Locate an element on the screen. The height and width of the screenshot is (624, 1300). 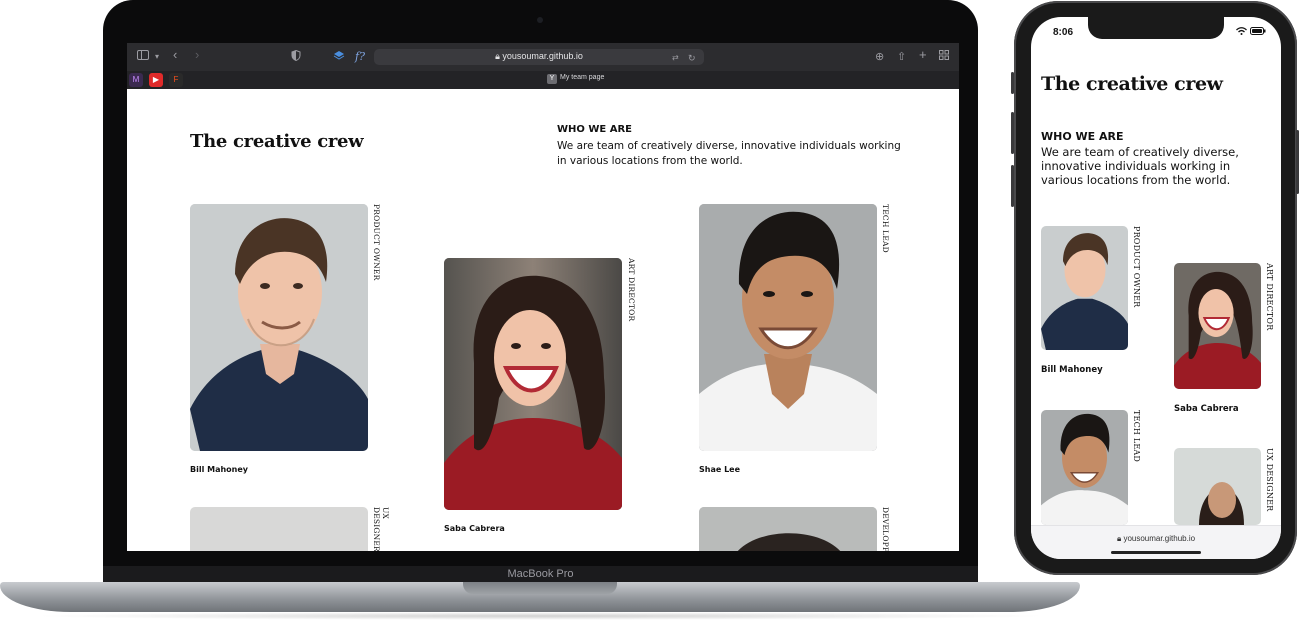
member-name-shae: Shae Lee is located at coordinates (720, 469).